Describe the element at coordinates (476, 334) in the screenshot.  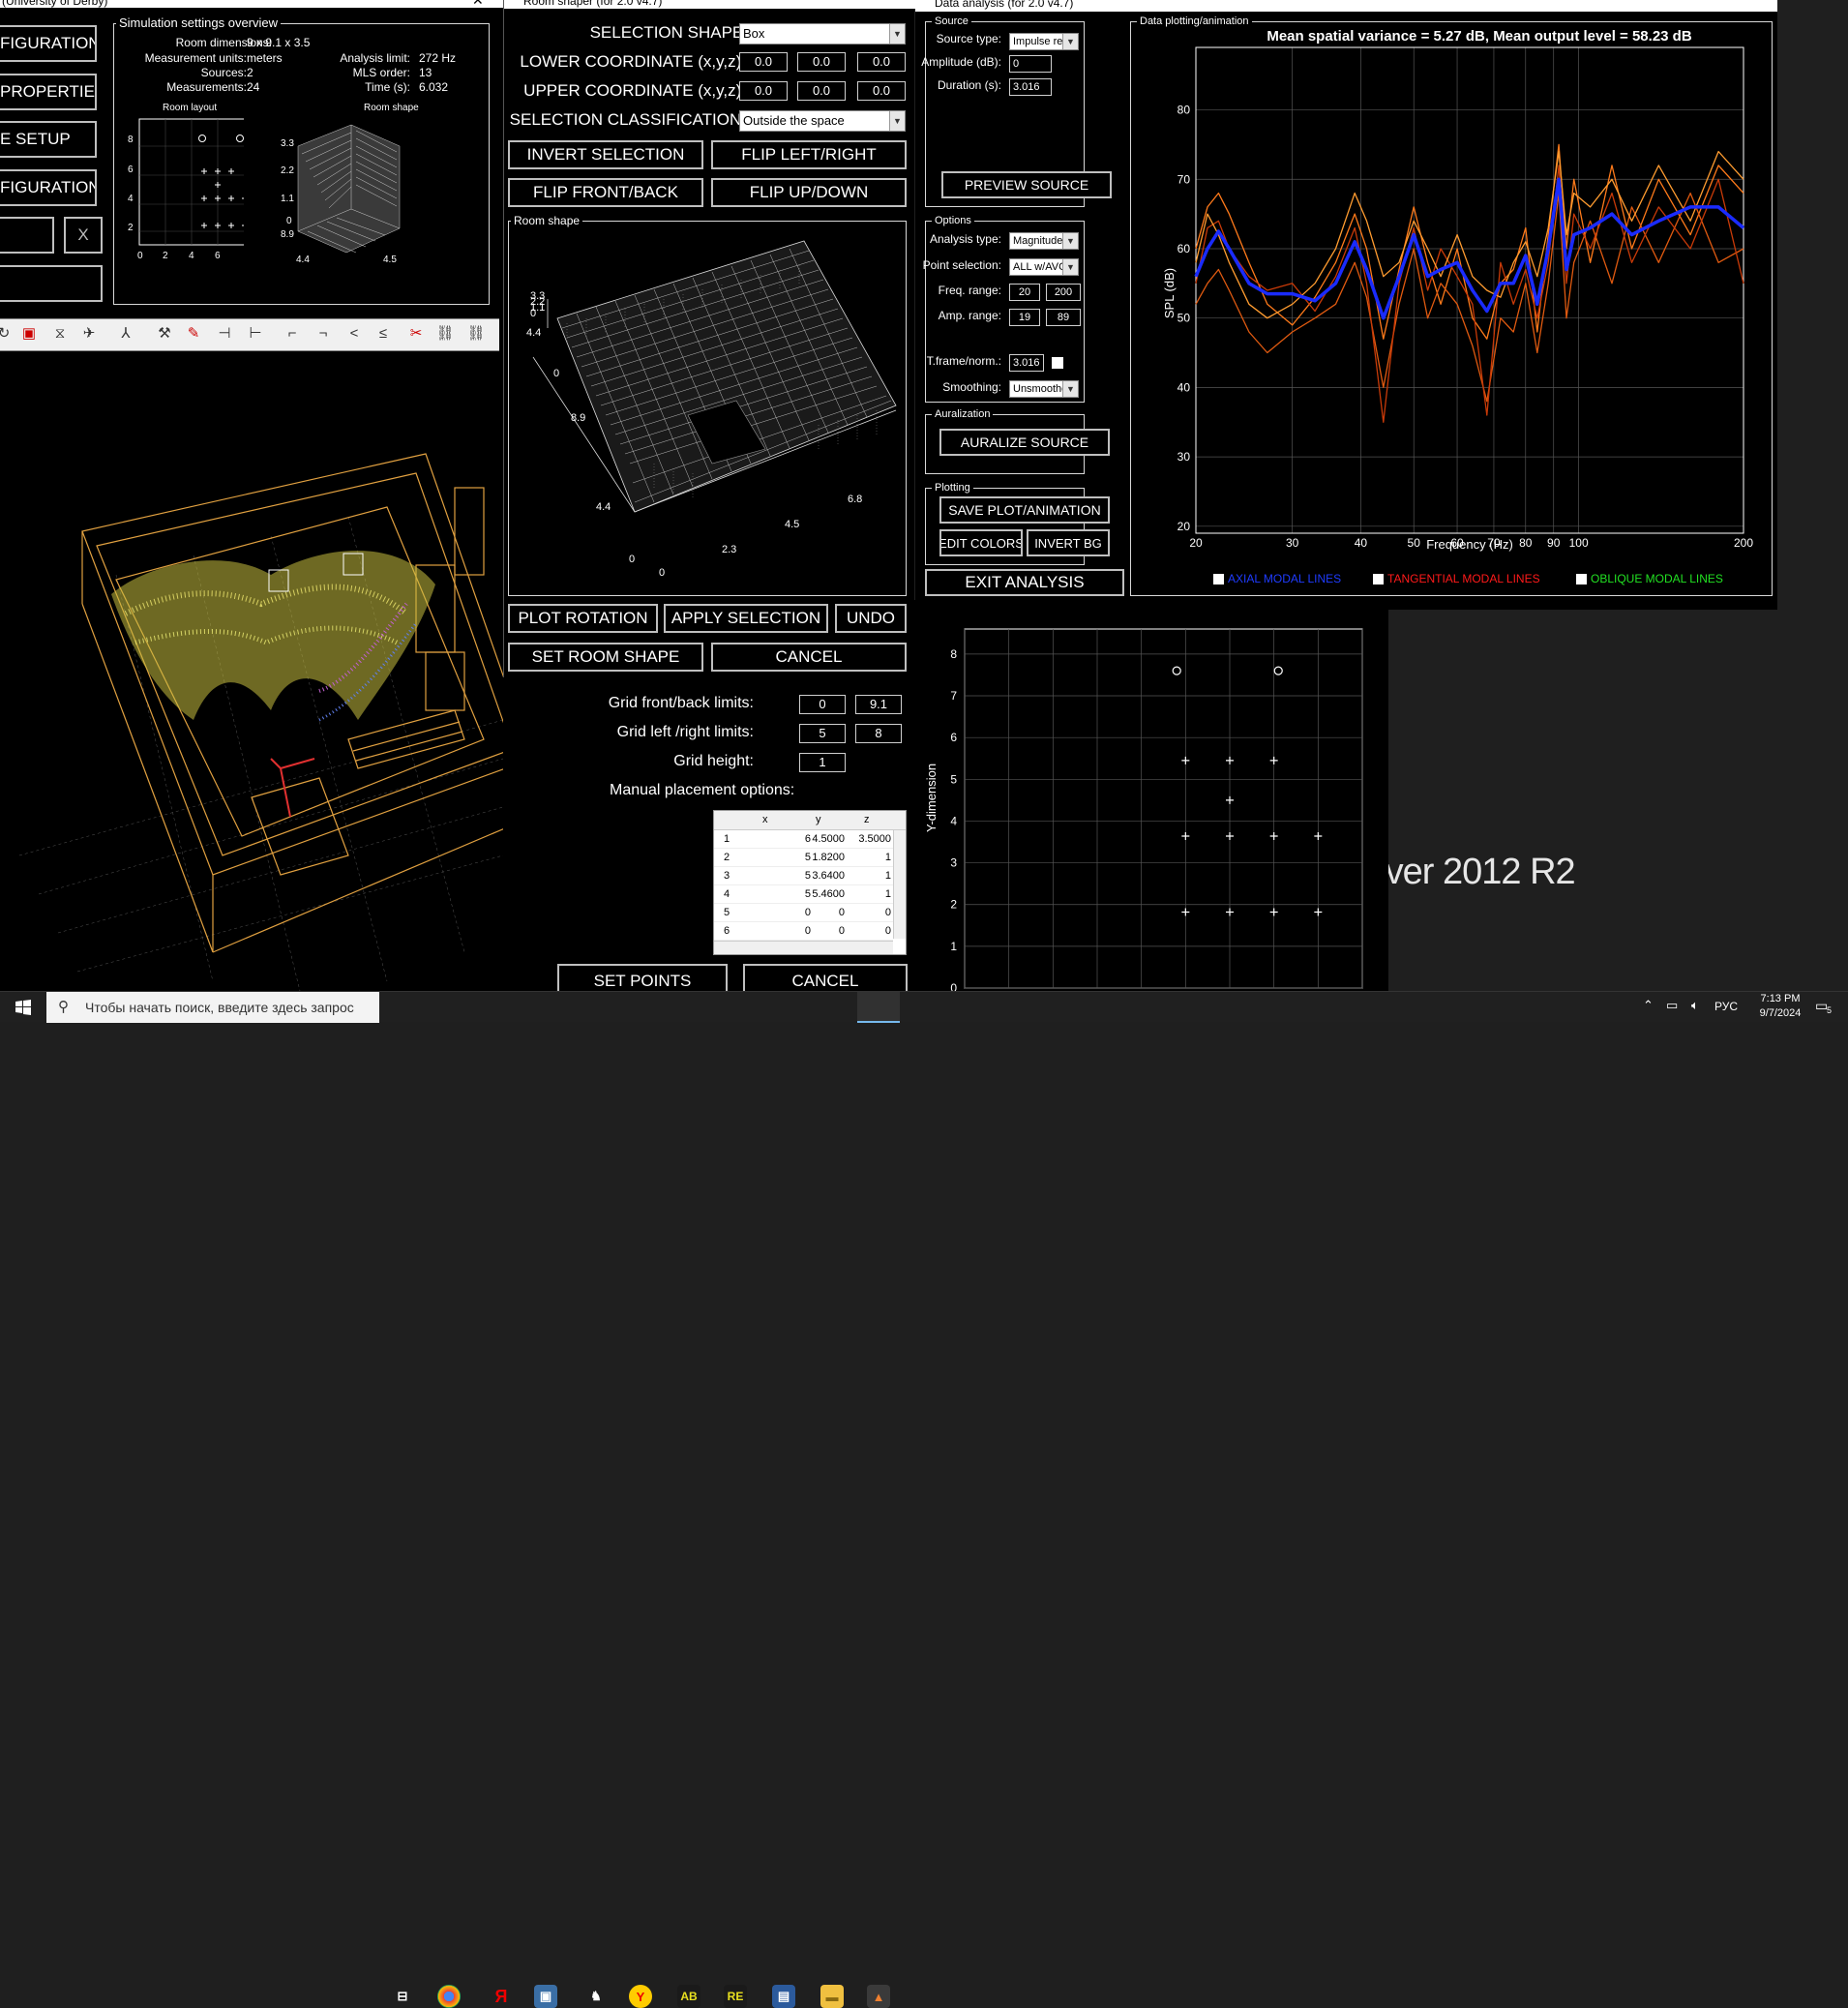
I see `unlink-icon: ⛓` at that location.